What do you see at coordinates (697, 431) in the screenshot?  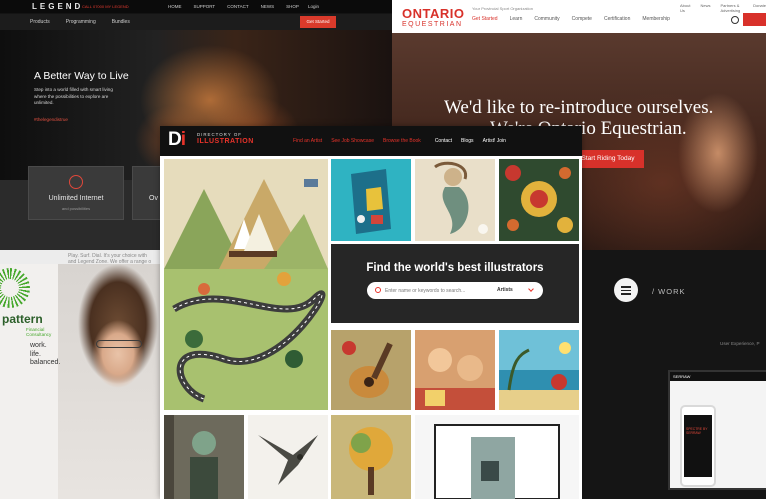 I see `work-phone-text: SPECTRE BY SERRAW` at bounding box center [697, 431].